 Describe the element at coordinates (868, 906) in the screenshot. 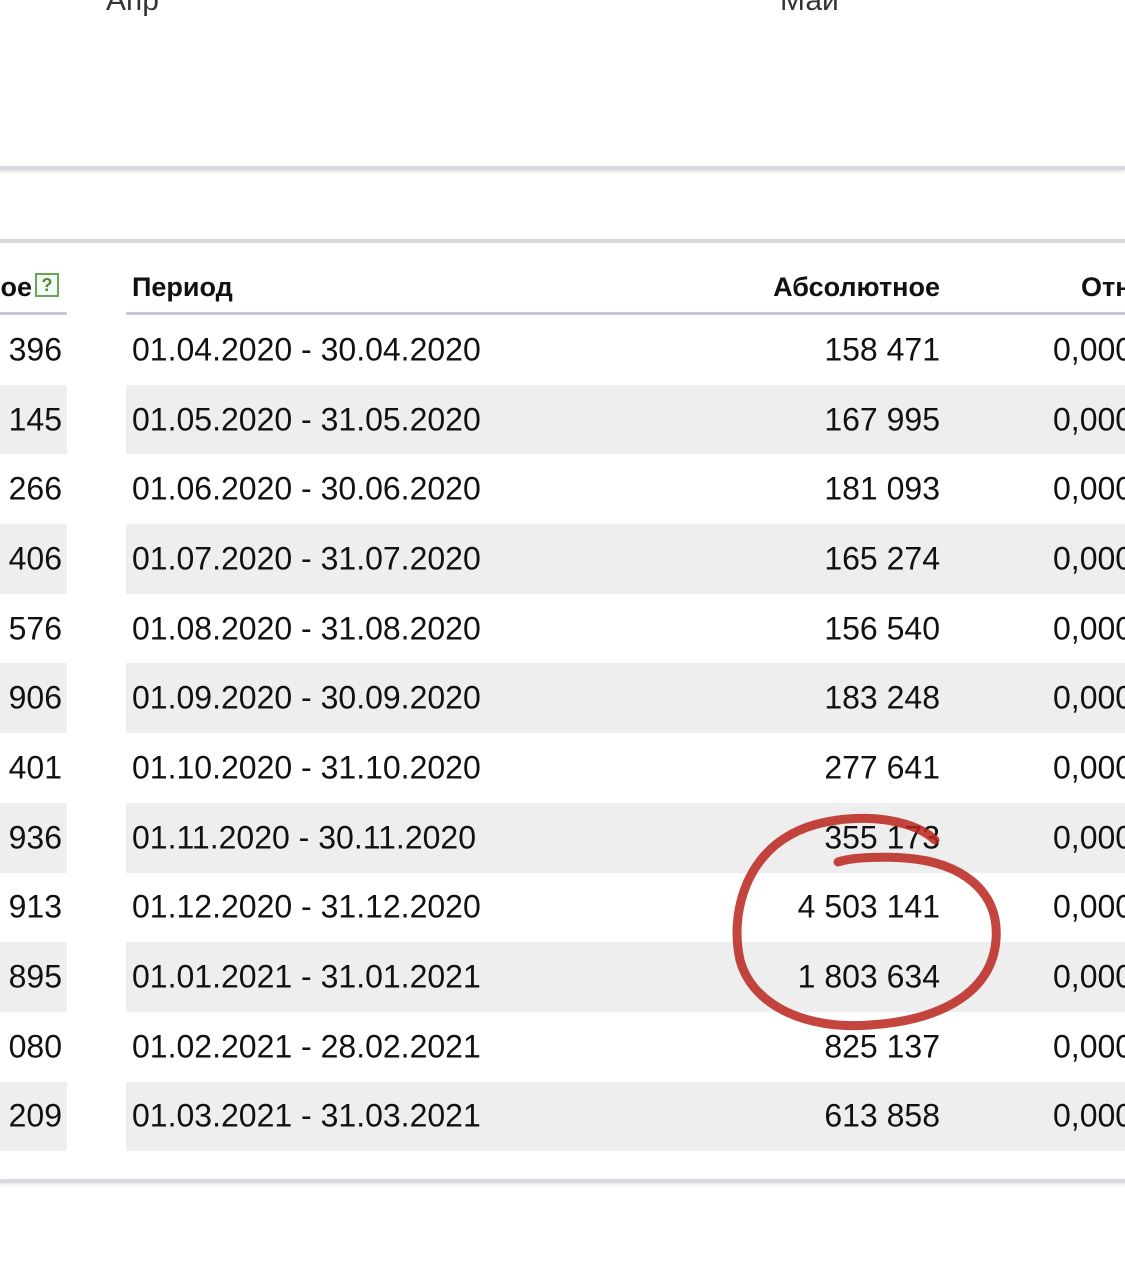

I see `cell-absolute: 4 503 141` at that location.